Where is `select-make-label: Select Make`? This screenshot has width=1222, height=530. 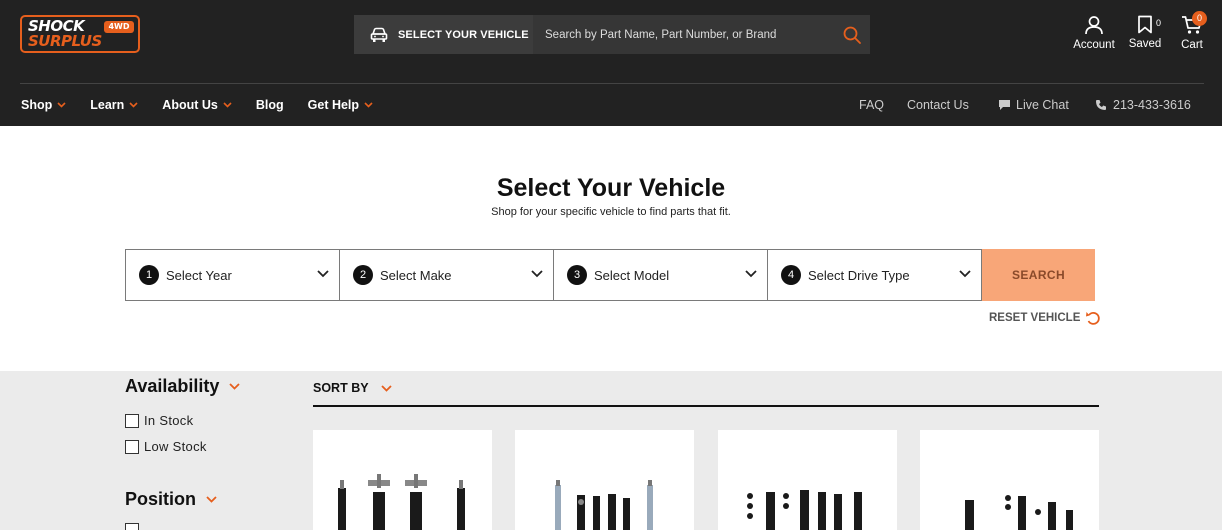 select-make-label: Select Make is located at coordinates (416, 275).